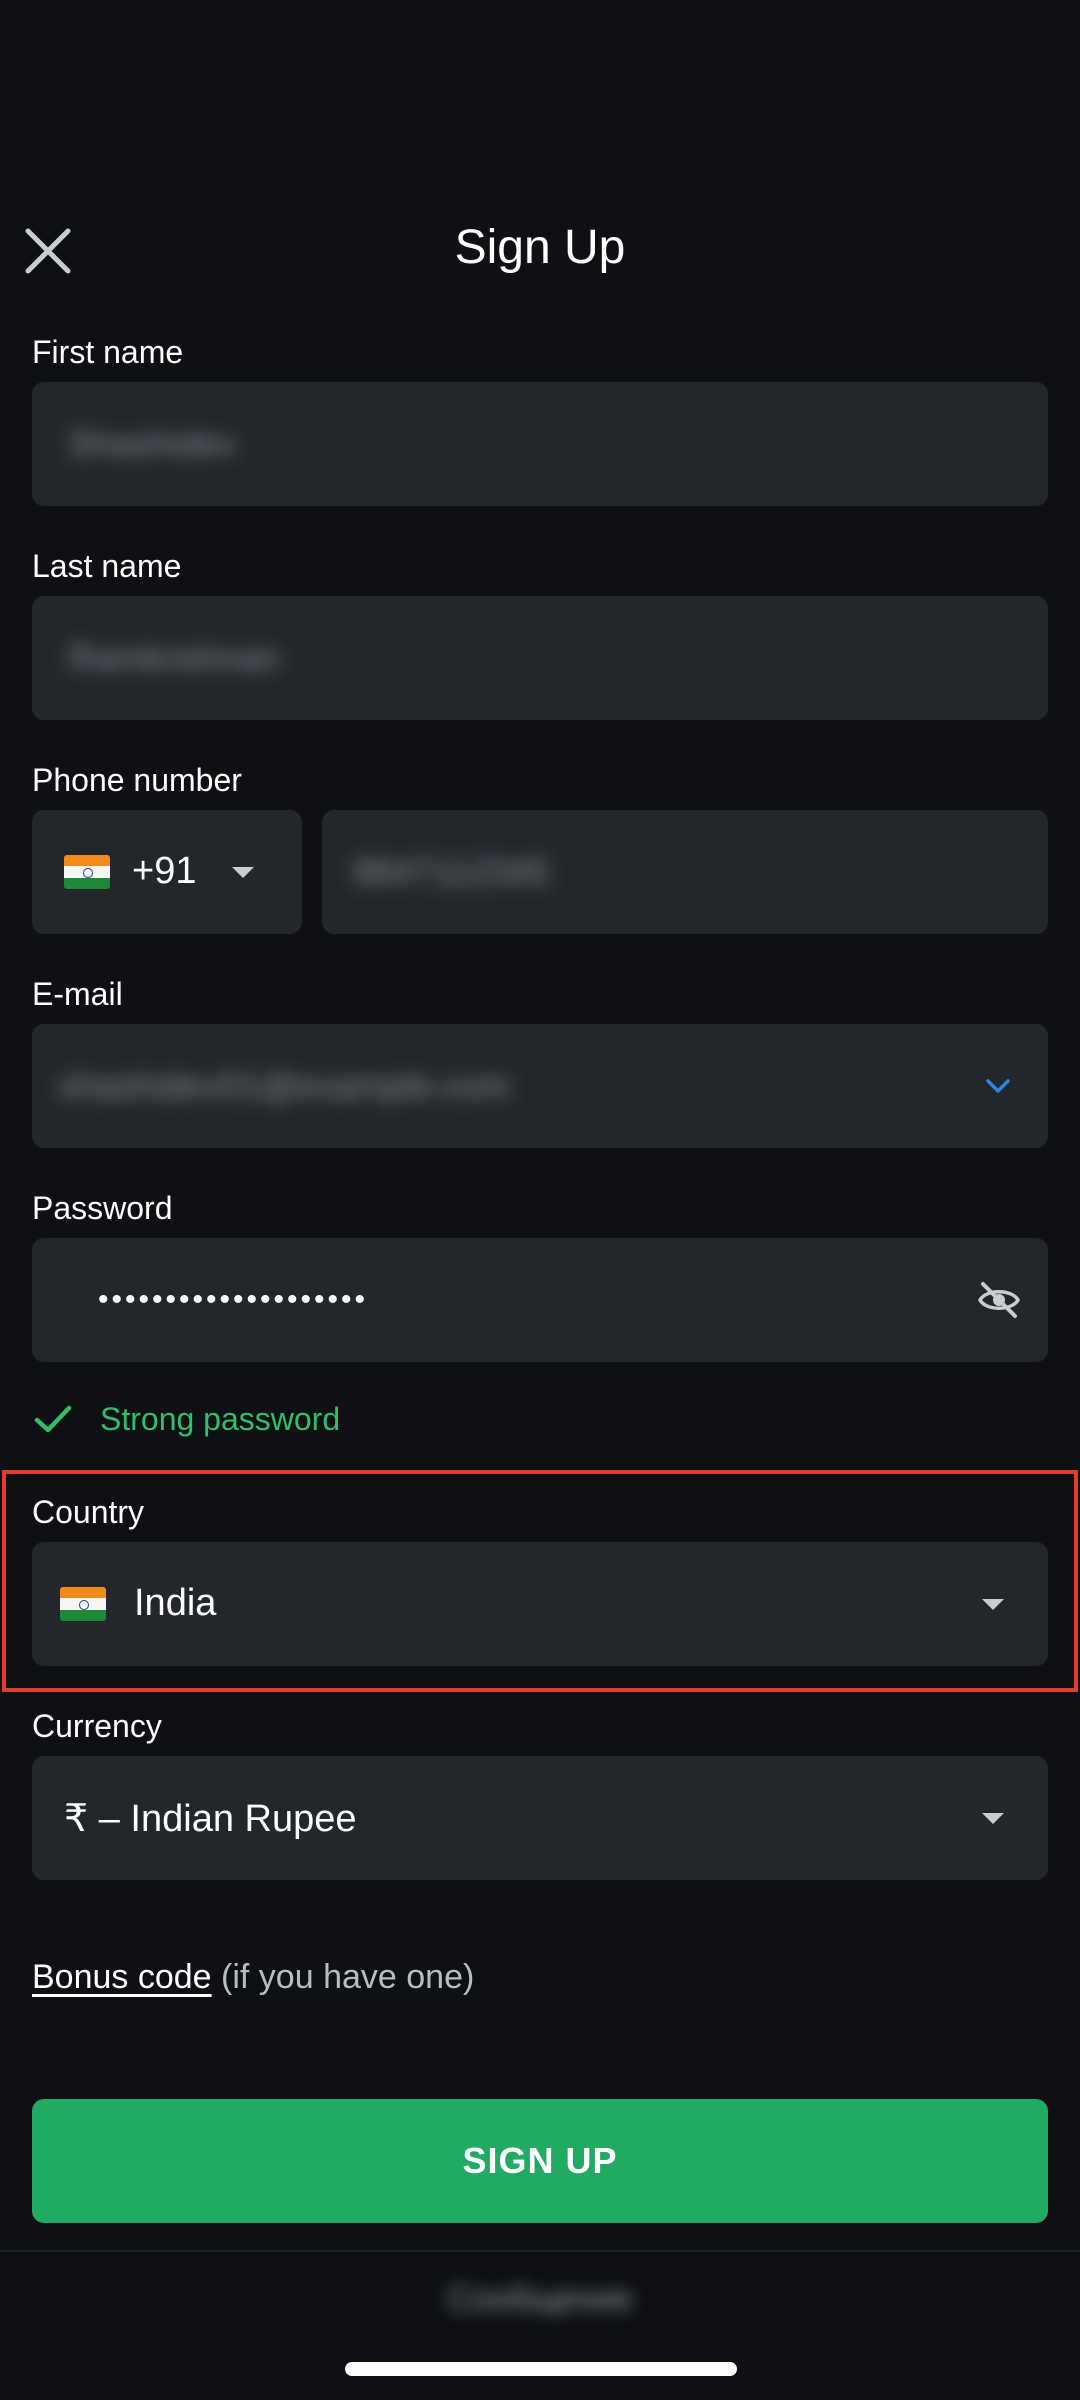  What do you see at coordinates (108, 352) in the screenshot?
I see `first-name-label: First name` at bounding box center [108, 352].